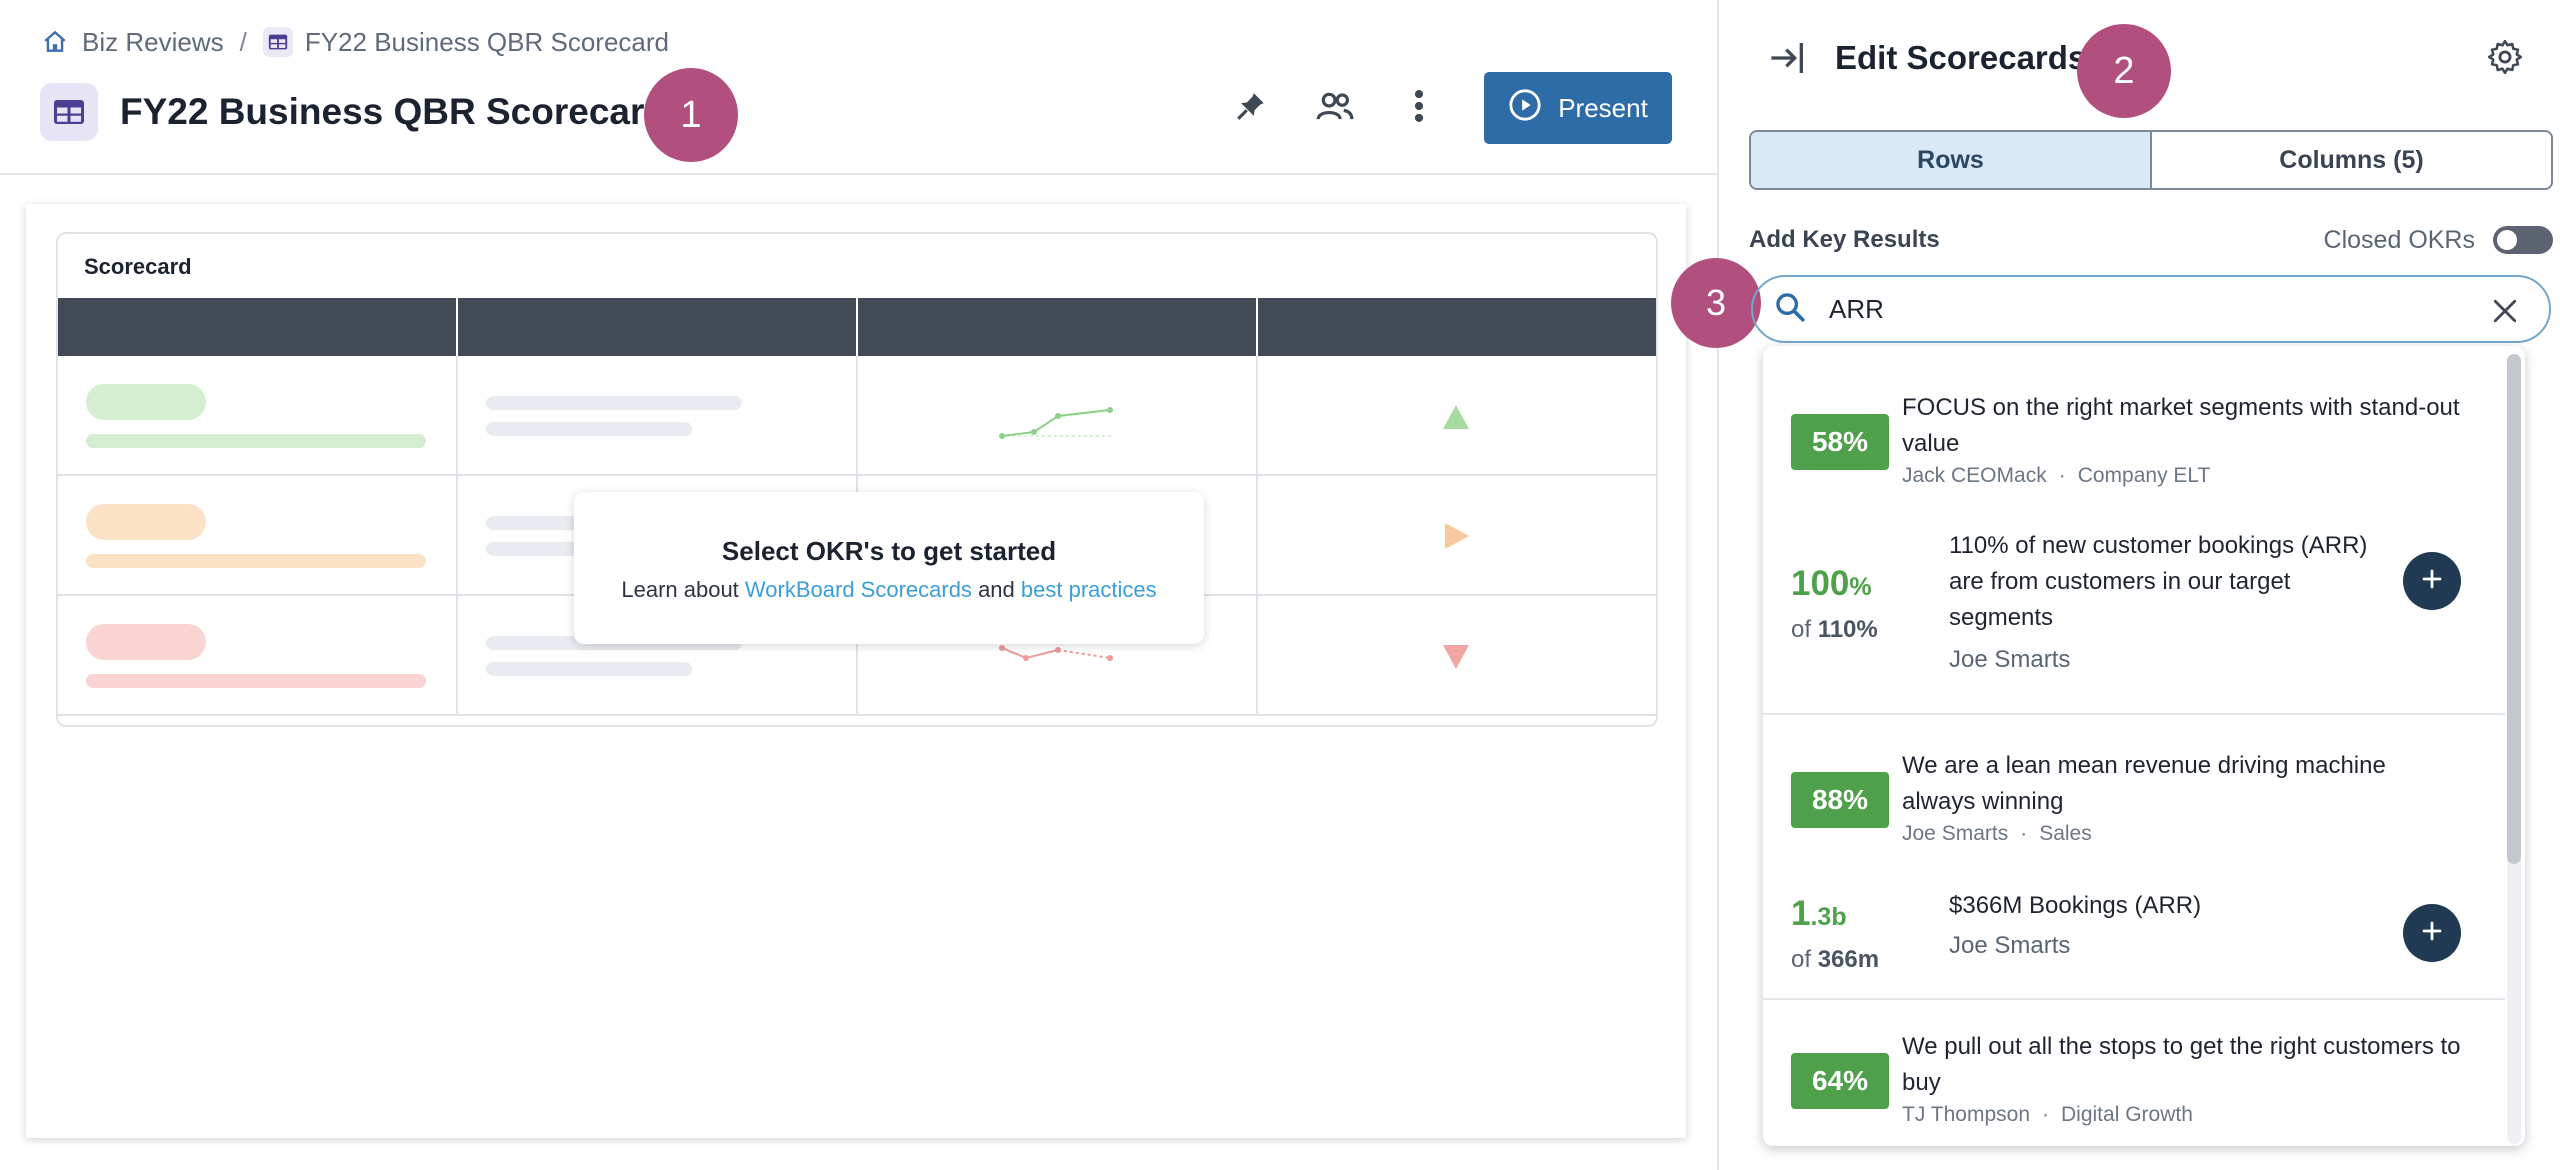  I want to click on search-icon, so click(1790, 309).